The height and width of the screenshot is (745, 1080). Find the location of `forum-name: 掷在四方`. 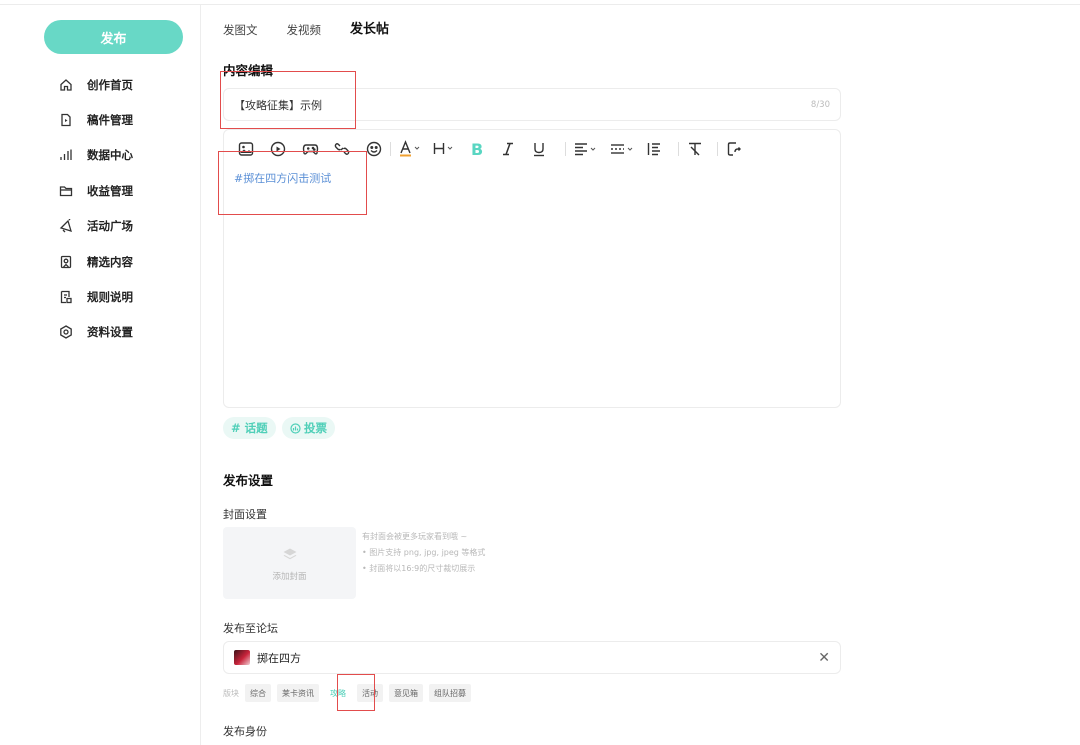

forum-name: 掷在四方 is located at coordinates (279, 658).